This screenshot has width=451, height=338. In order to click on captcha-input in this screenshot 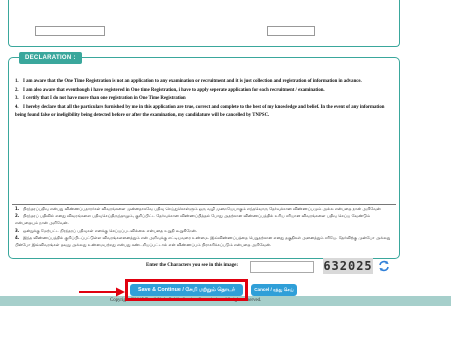, I will do `click(282, 267)`.